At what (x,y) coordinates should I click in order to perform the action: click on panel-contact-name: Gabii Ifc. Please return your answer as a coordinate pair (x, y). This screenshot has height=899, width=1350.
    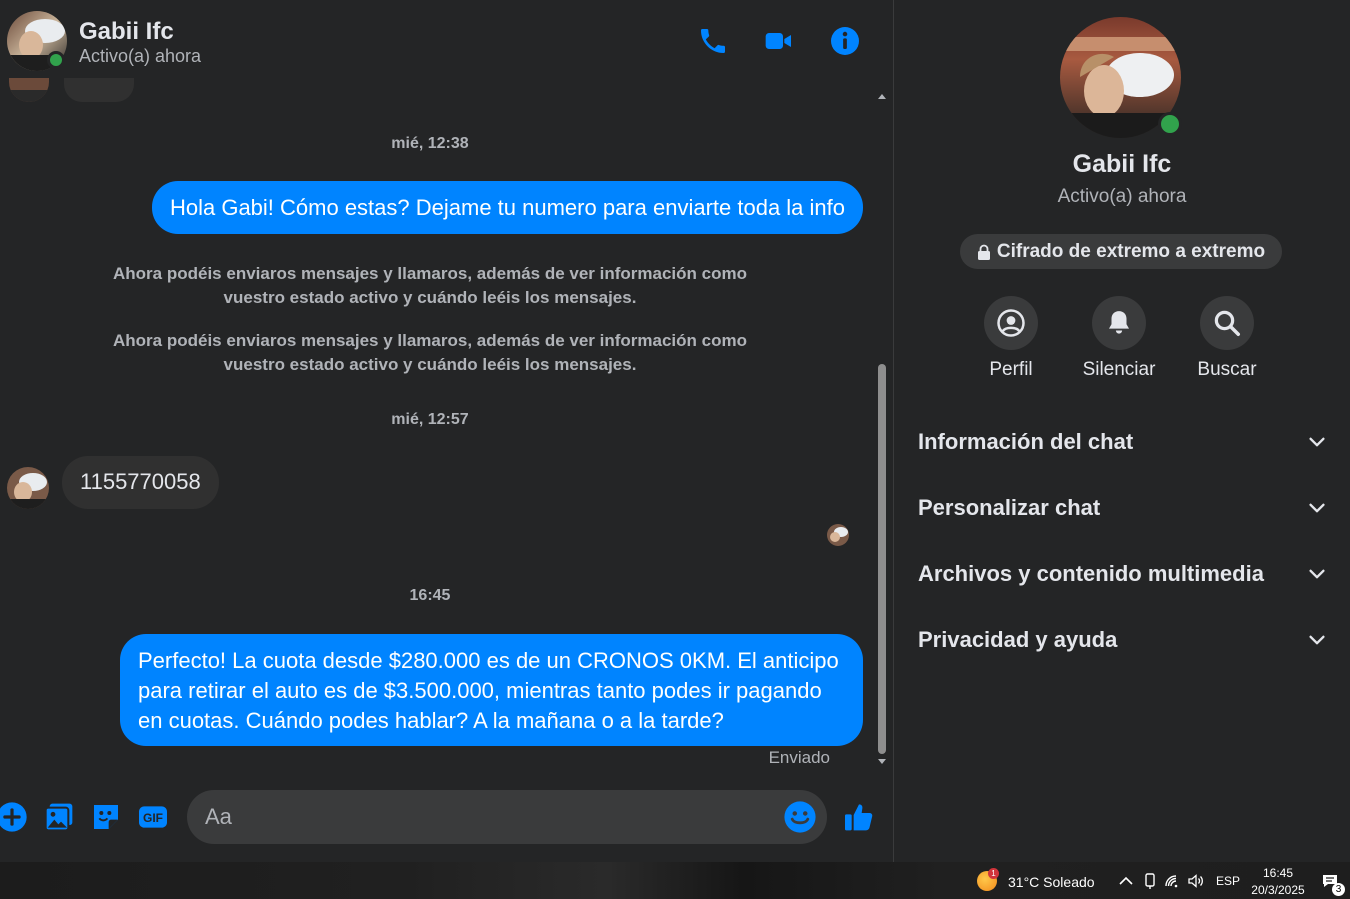
    Looking at the image, I should click on (1122, 164).